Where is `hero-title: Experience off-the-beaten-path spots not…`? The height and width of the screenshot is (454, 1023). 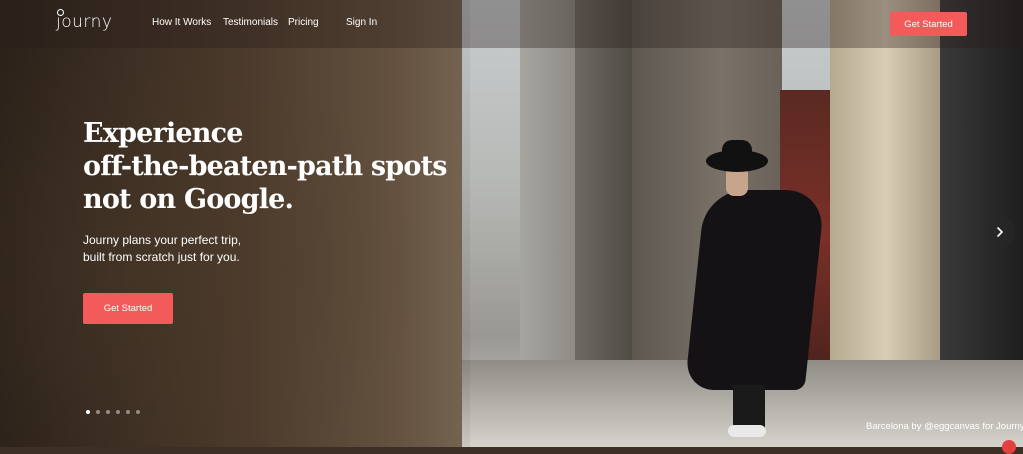 hero-title: Experience off-the-beaten-path spots not… is located at coordinates (273, 166).